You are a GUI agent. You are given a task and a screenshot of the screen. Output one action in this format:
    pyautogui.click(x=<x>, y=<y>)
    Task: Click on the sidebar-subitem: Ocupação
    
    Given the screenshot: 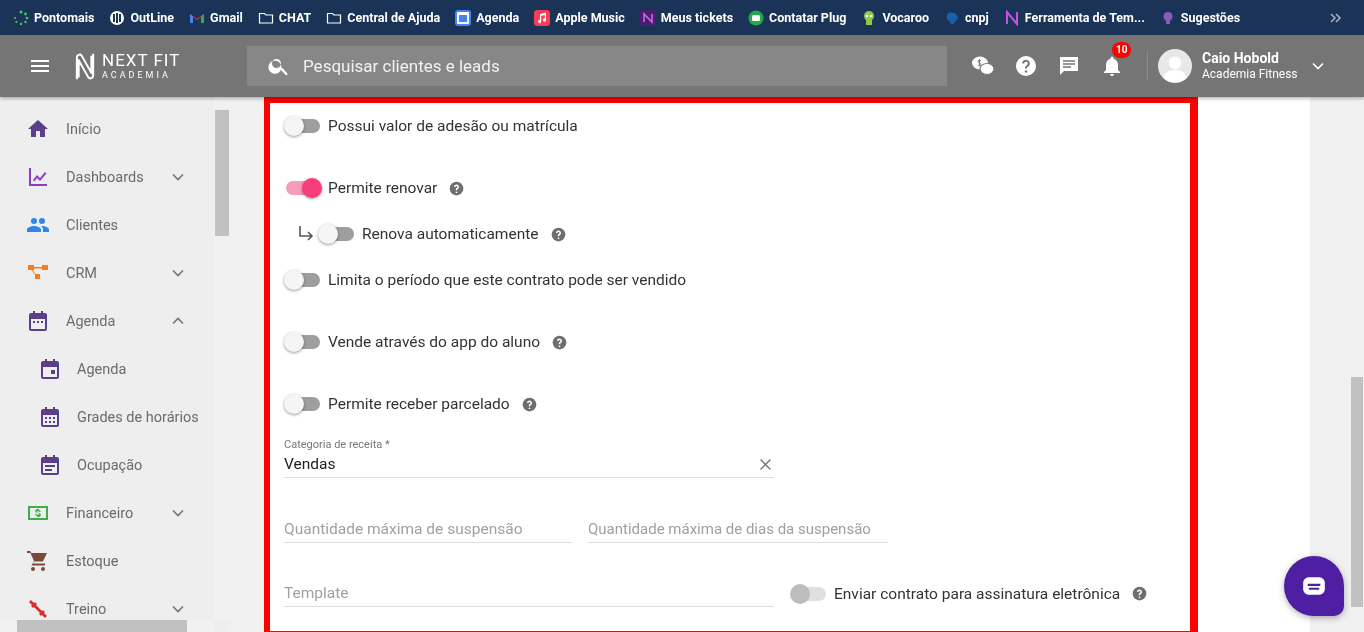 What is the action you would take?
    pyautogui.click(x=107, y=465)
    